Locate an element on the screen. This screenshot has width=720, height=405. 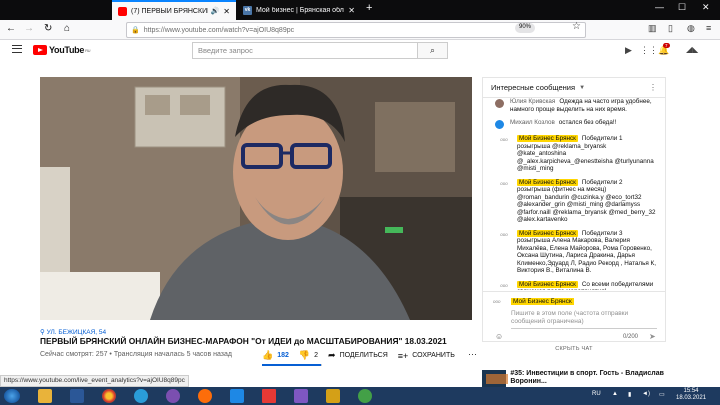
explorer-icon is located at coordinates (45, 396).